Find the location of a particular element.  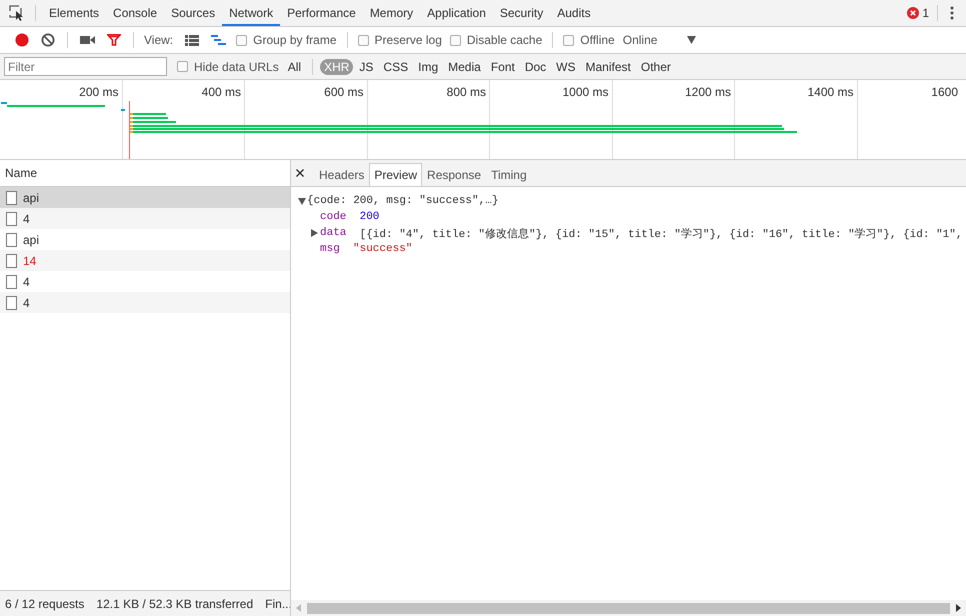

resource-type-filter: Other is located at coordinates (655, 66).